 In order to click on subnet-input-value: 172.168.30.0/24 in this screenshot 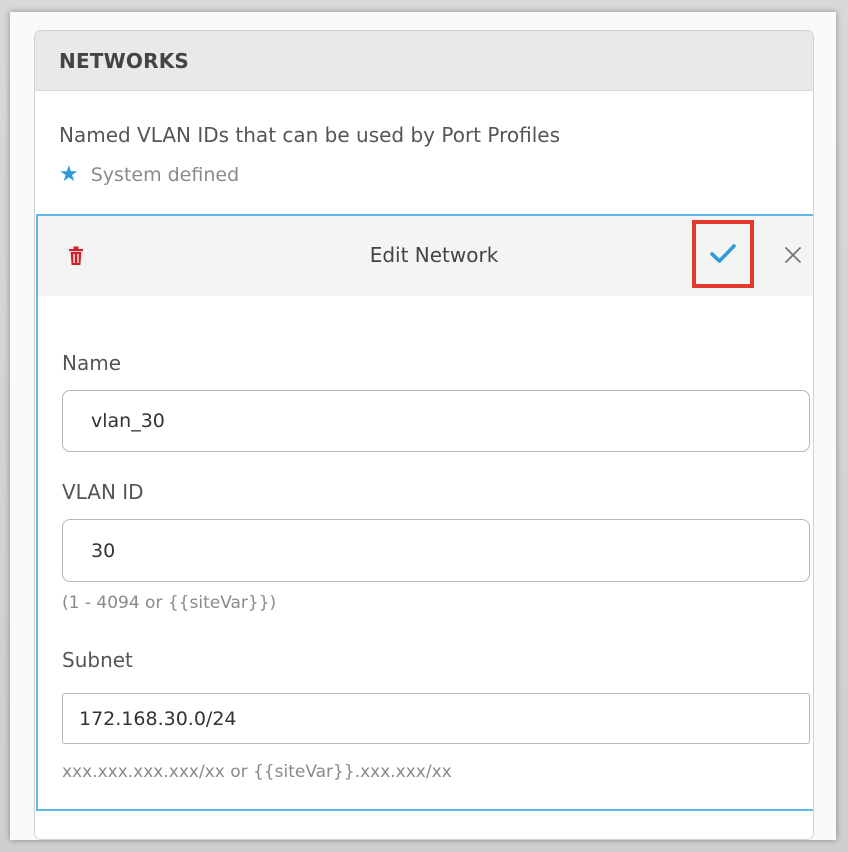, I will do `click(158, 718)`.